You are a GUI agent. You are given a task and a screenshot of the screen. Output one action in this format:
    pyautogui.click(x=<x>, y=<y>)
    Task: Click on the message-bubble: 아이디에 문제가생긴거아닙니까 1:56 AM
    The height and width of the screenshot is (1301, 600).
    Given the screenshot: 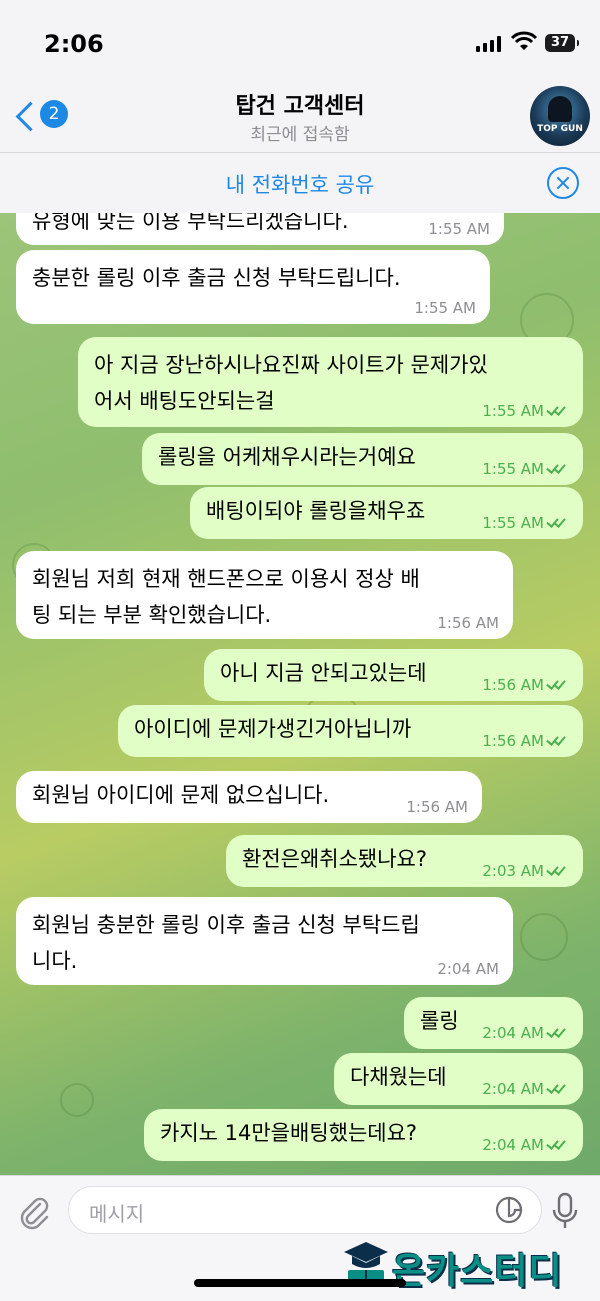 What is the action you would take?
    pyautogui.click(x=350, y=731)
    